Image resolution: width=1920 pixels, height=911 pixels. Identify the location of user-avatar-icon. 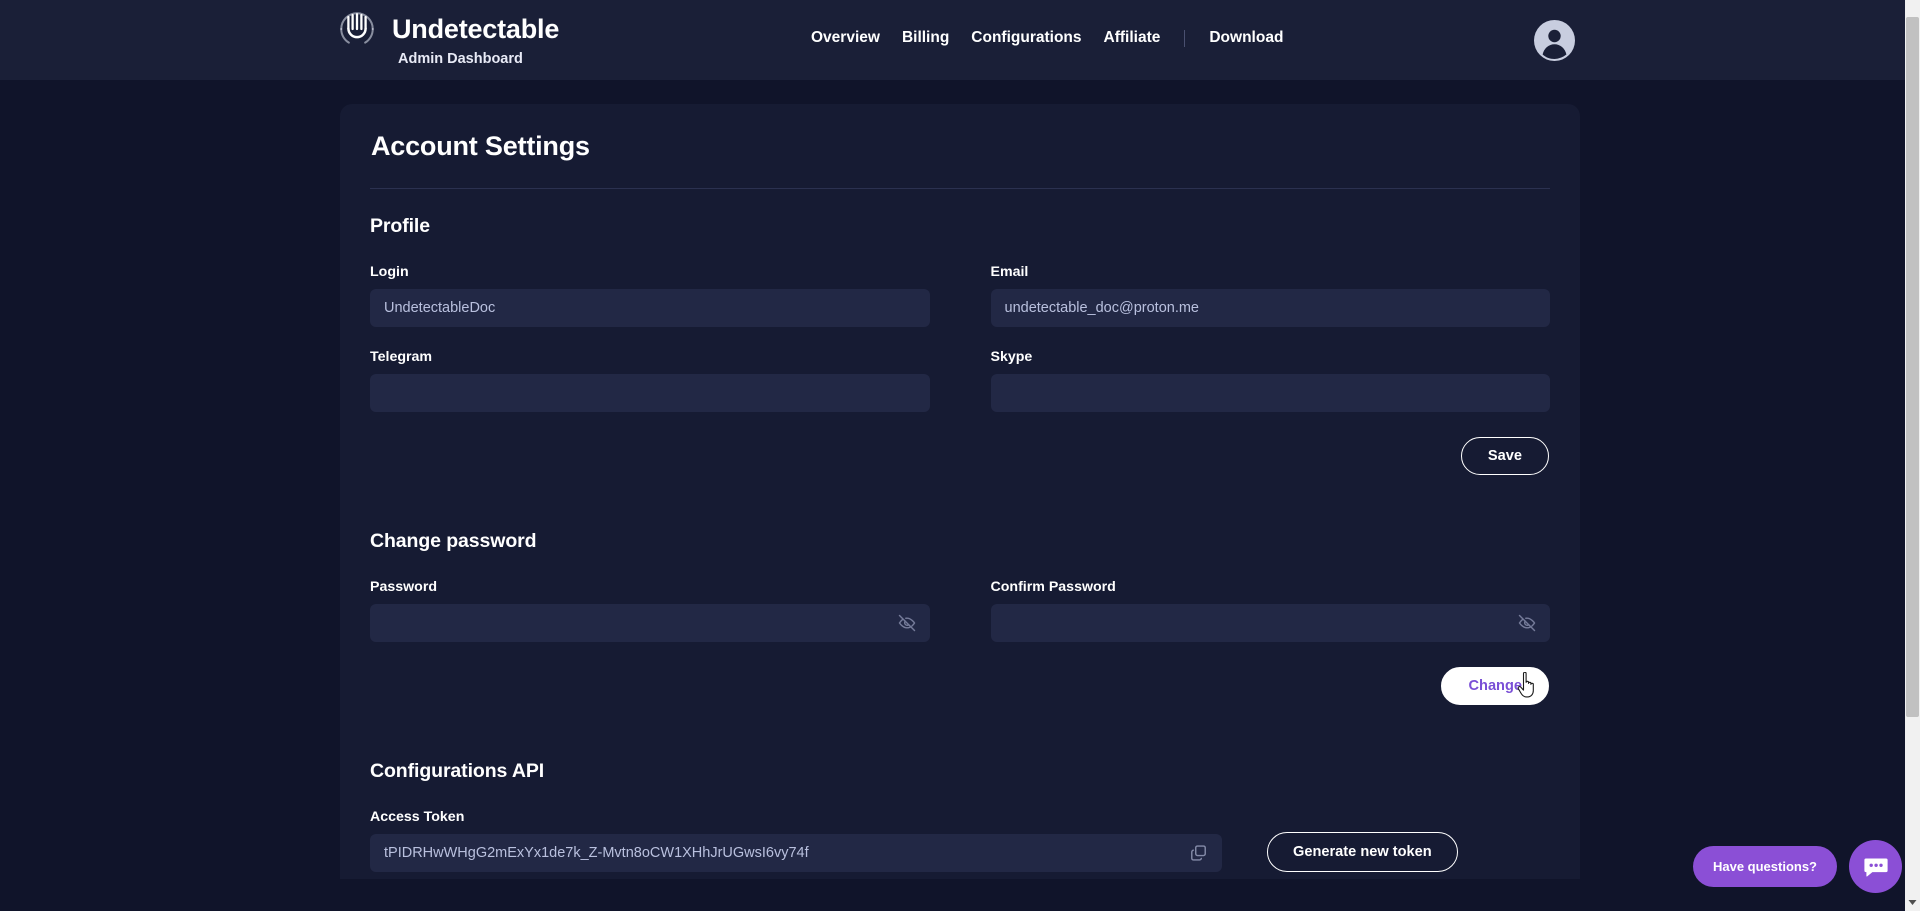
(1554, 44).